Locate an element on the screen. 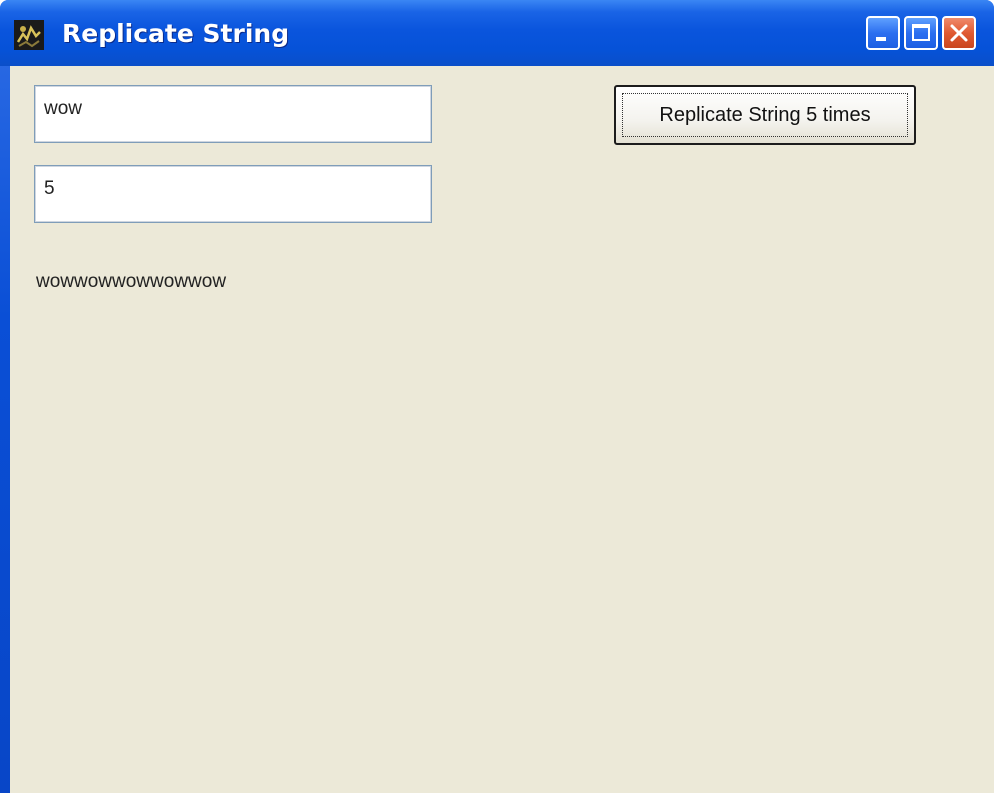 This screenshot has width=994, height=793. close-icon is located at coordinates (959, 33).